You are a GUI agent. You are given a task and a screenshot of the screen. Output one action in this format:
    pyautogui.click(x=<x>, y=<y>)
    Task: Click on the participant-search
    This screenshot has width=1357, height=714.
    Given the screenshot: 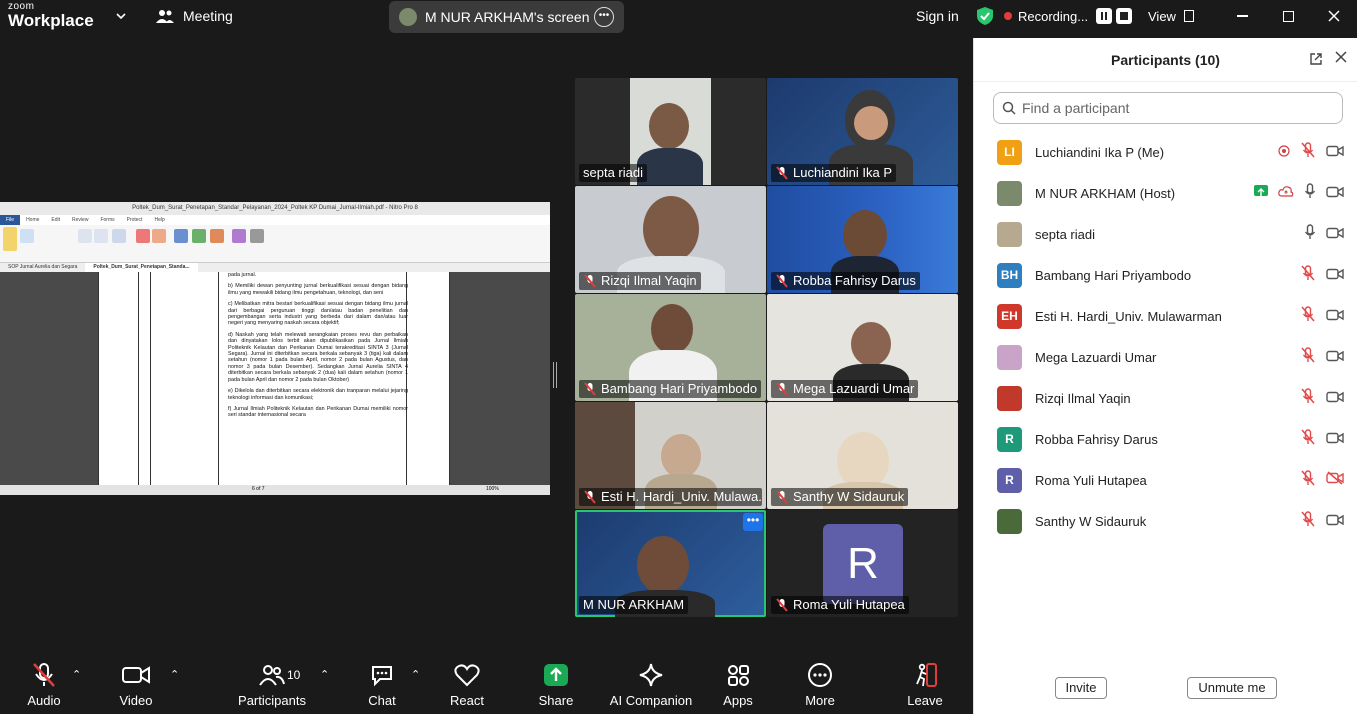 What is the action you would take?
    pyautogui.click(x=1168, y=108)
    